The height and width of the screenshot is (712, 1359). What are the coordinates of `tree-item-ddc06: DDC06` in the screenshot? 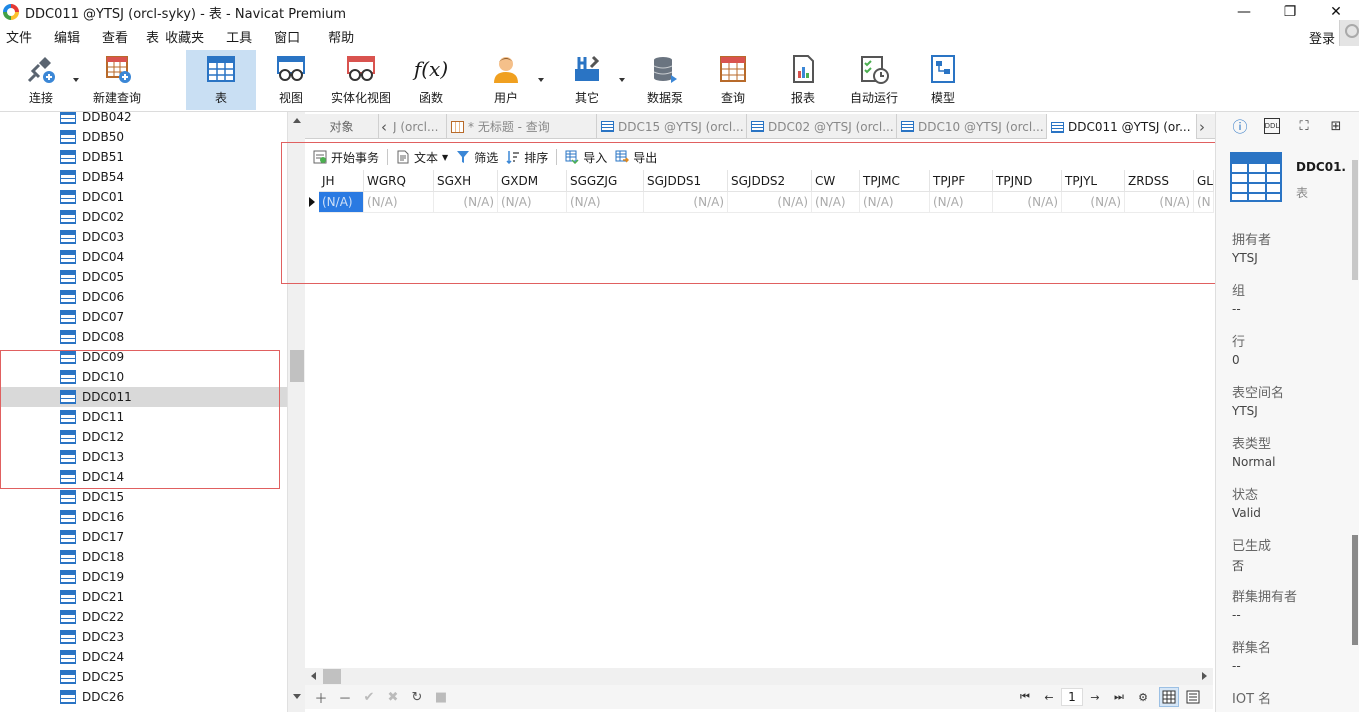 It's located at (143, 297).